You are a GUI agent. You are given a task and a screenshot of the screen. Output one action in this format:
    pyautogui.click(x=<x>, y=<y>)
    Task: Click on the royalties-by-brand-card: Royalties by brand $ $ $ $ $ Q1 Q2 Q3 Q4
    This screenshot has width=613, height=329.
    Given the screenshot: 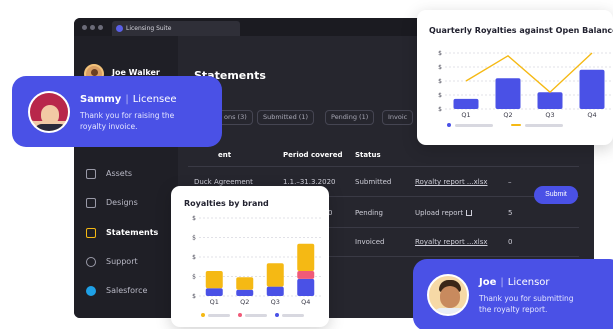 What is the action you would take?
    pyautogui.click(x=250, y=256)
    